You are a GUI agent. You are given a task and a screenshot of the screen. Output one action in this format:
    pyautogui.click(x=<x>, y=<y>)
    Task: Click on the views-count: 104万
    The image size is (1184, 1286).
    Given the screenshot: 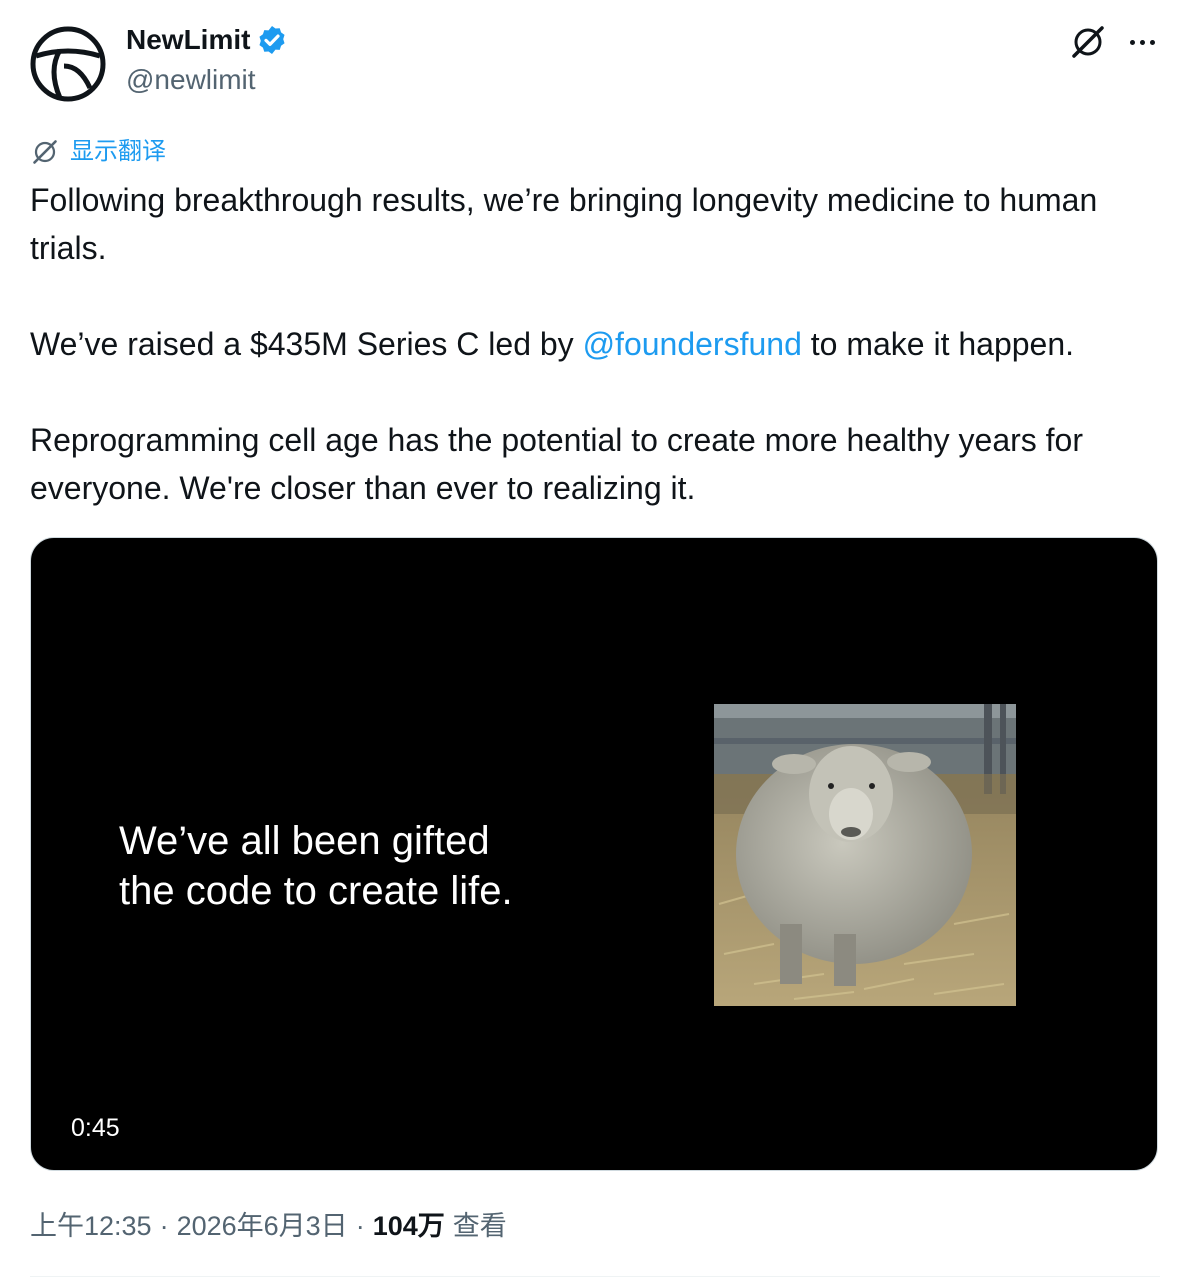 What is the action you would take?
    pyautogui.click(x=409, y=1226)
    